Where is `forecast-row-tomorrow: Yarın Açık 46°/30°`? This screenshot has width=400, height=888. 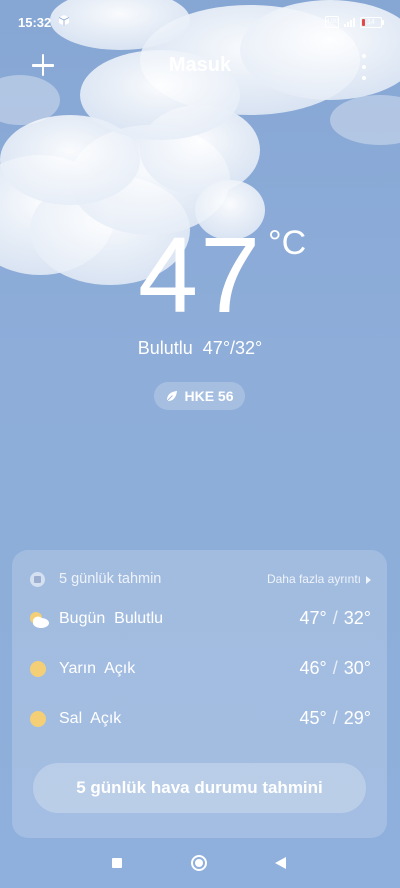 forecast-row-tomorrow: Yarın Açık 46°/30° is located at coordinates (199, 670).